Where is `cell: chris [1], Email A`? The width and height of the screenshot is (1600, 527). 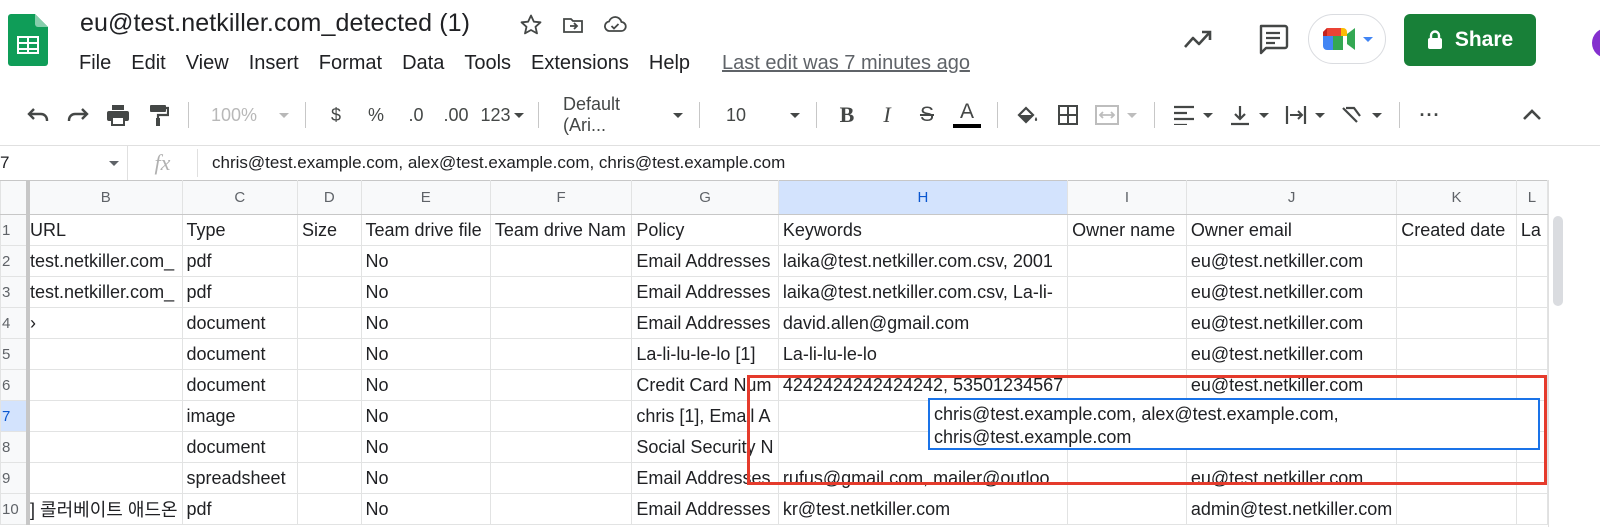 cell: chris [1], Email A is located at coordinates (705, 416).